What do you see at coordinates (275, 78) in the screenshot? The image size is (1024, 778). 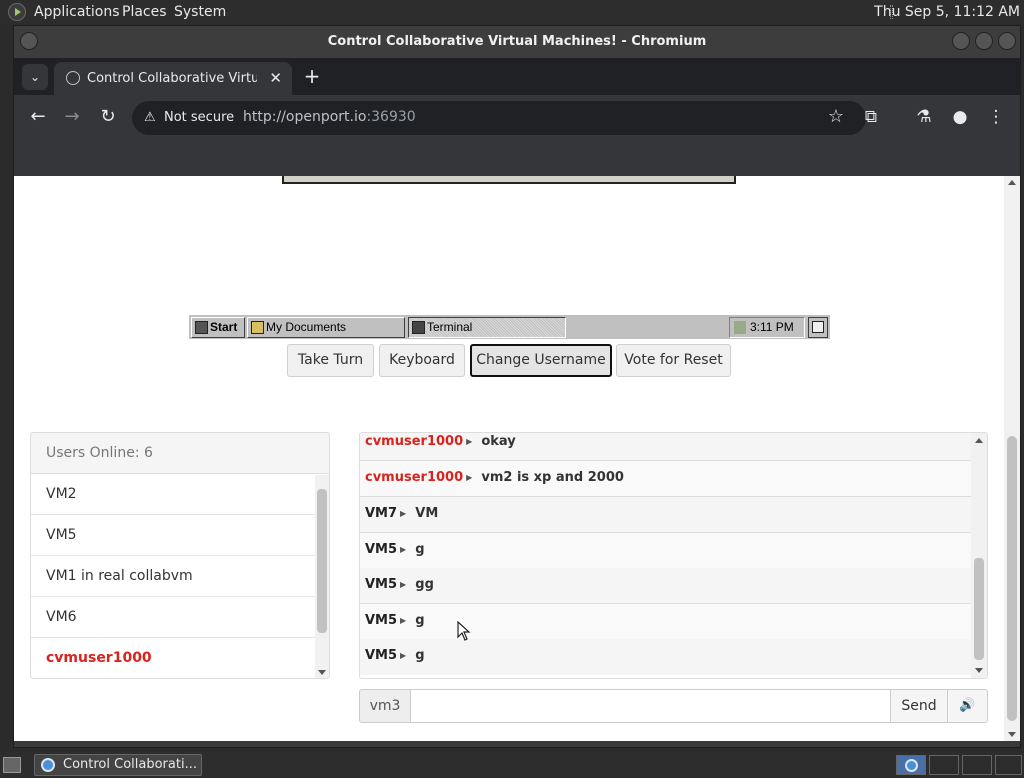 I see `tab-close-icon: ✕` at bounding box center [275, 78].